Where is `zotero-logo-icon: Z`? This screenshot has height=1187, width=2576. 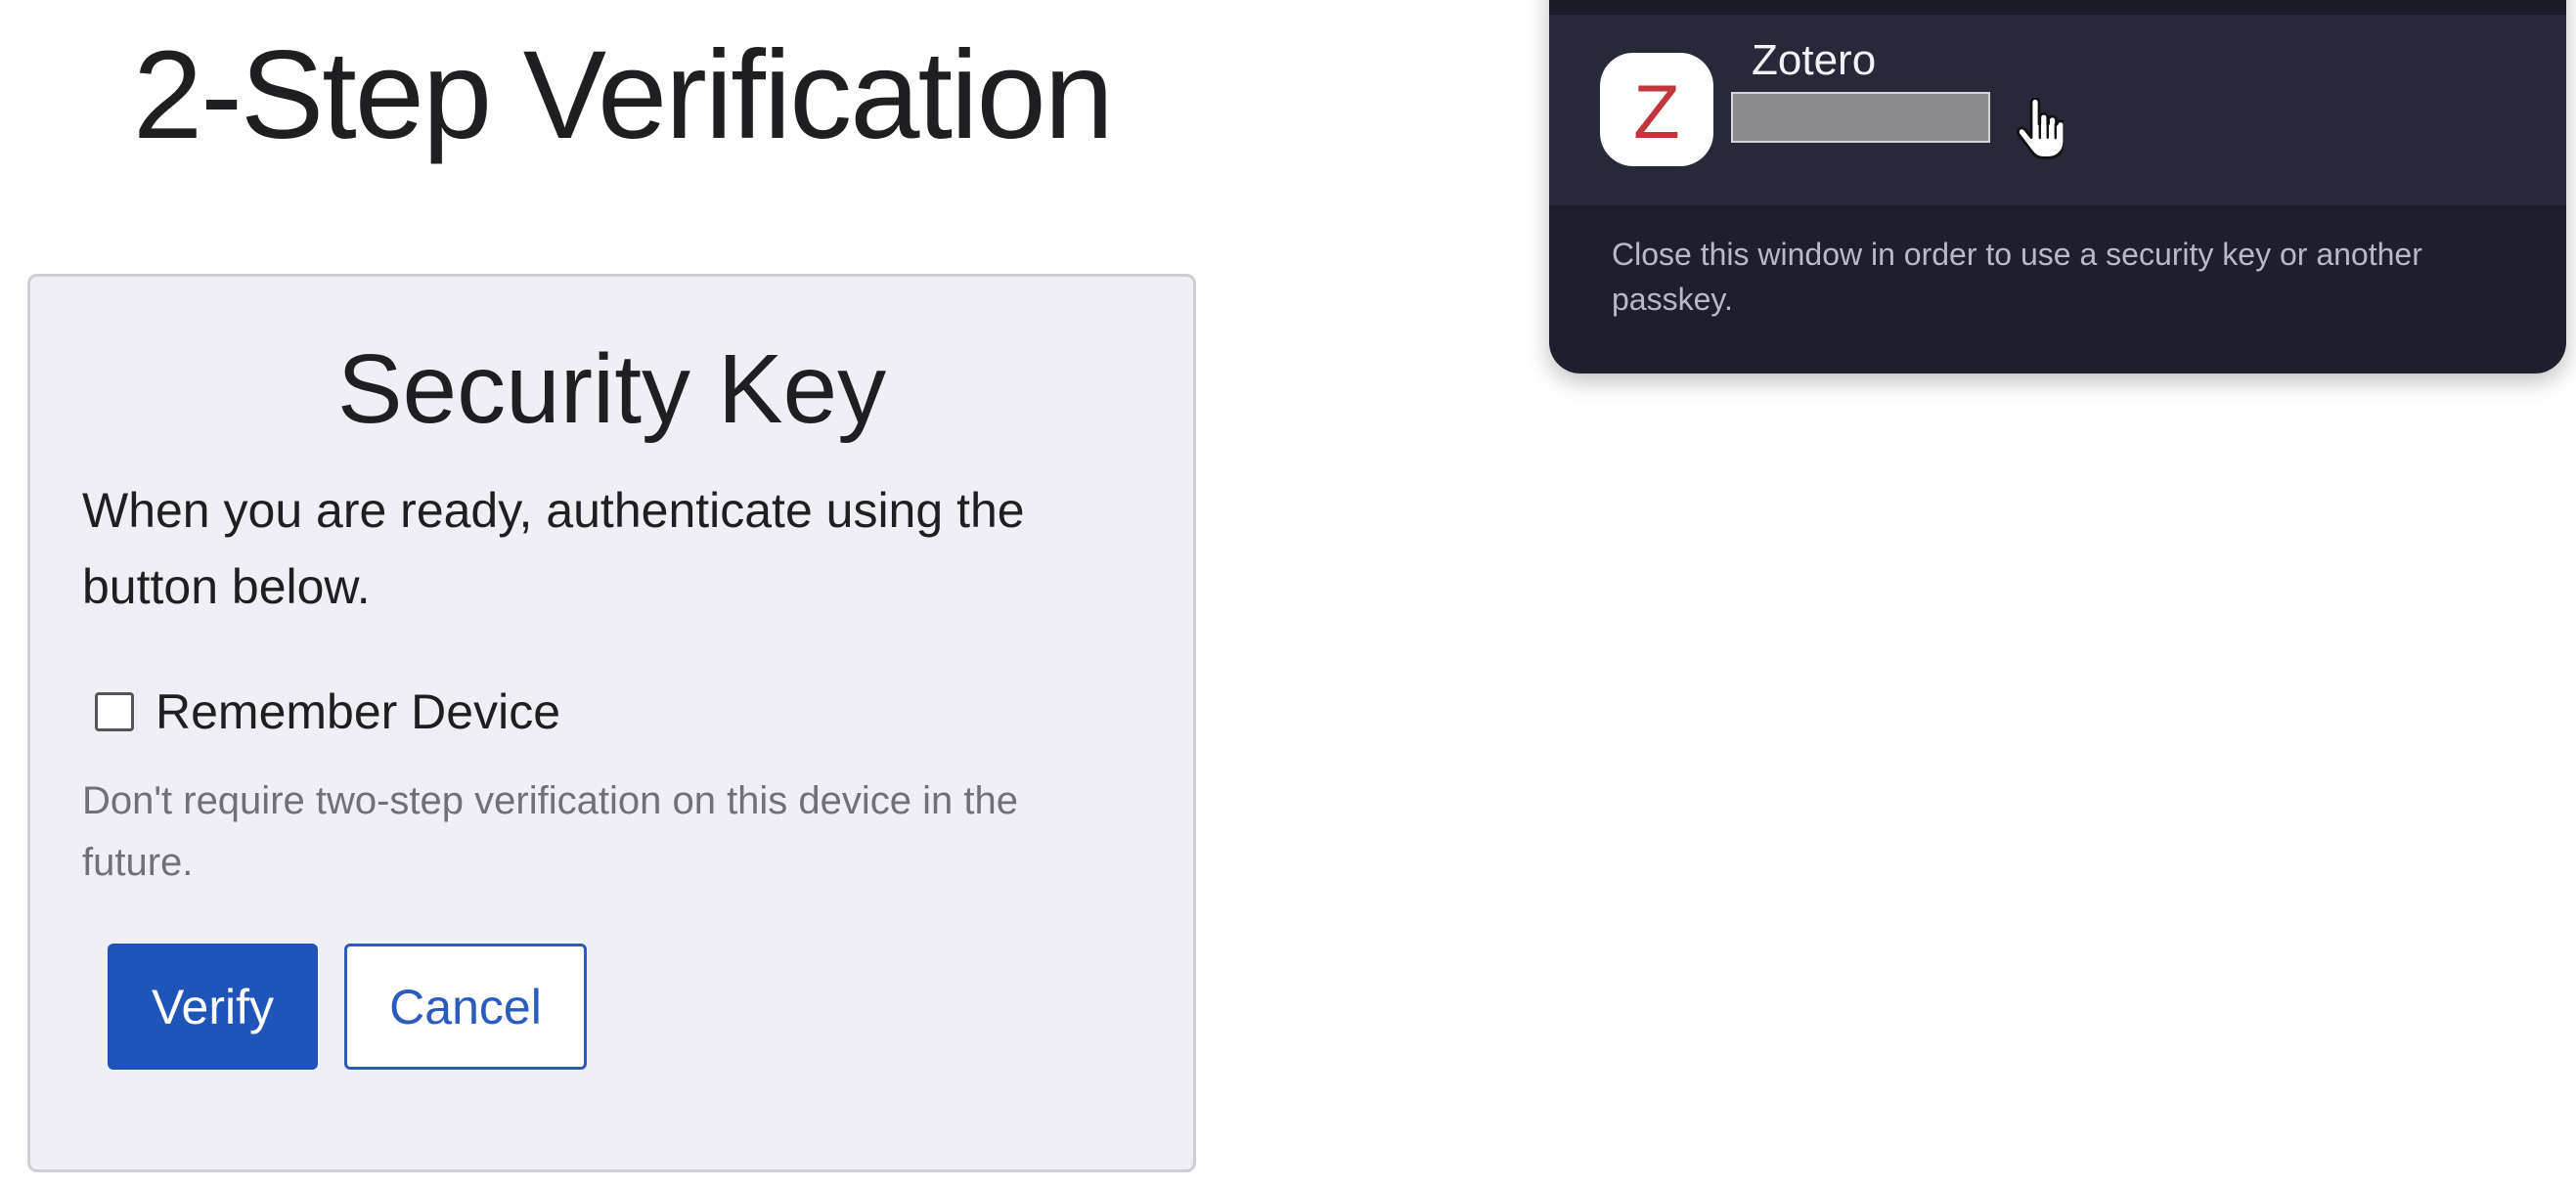 zotero-logo-icon: Z is located at coordinates (1657, 109).